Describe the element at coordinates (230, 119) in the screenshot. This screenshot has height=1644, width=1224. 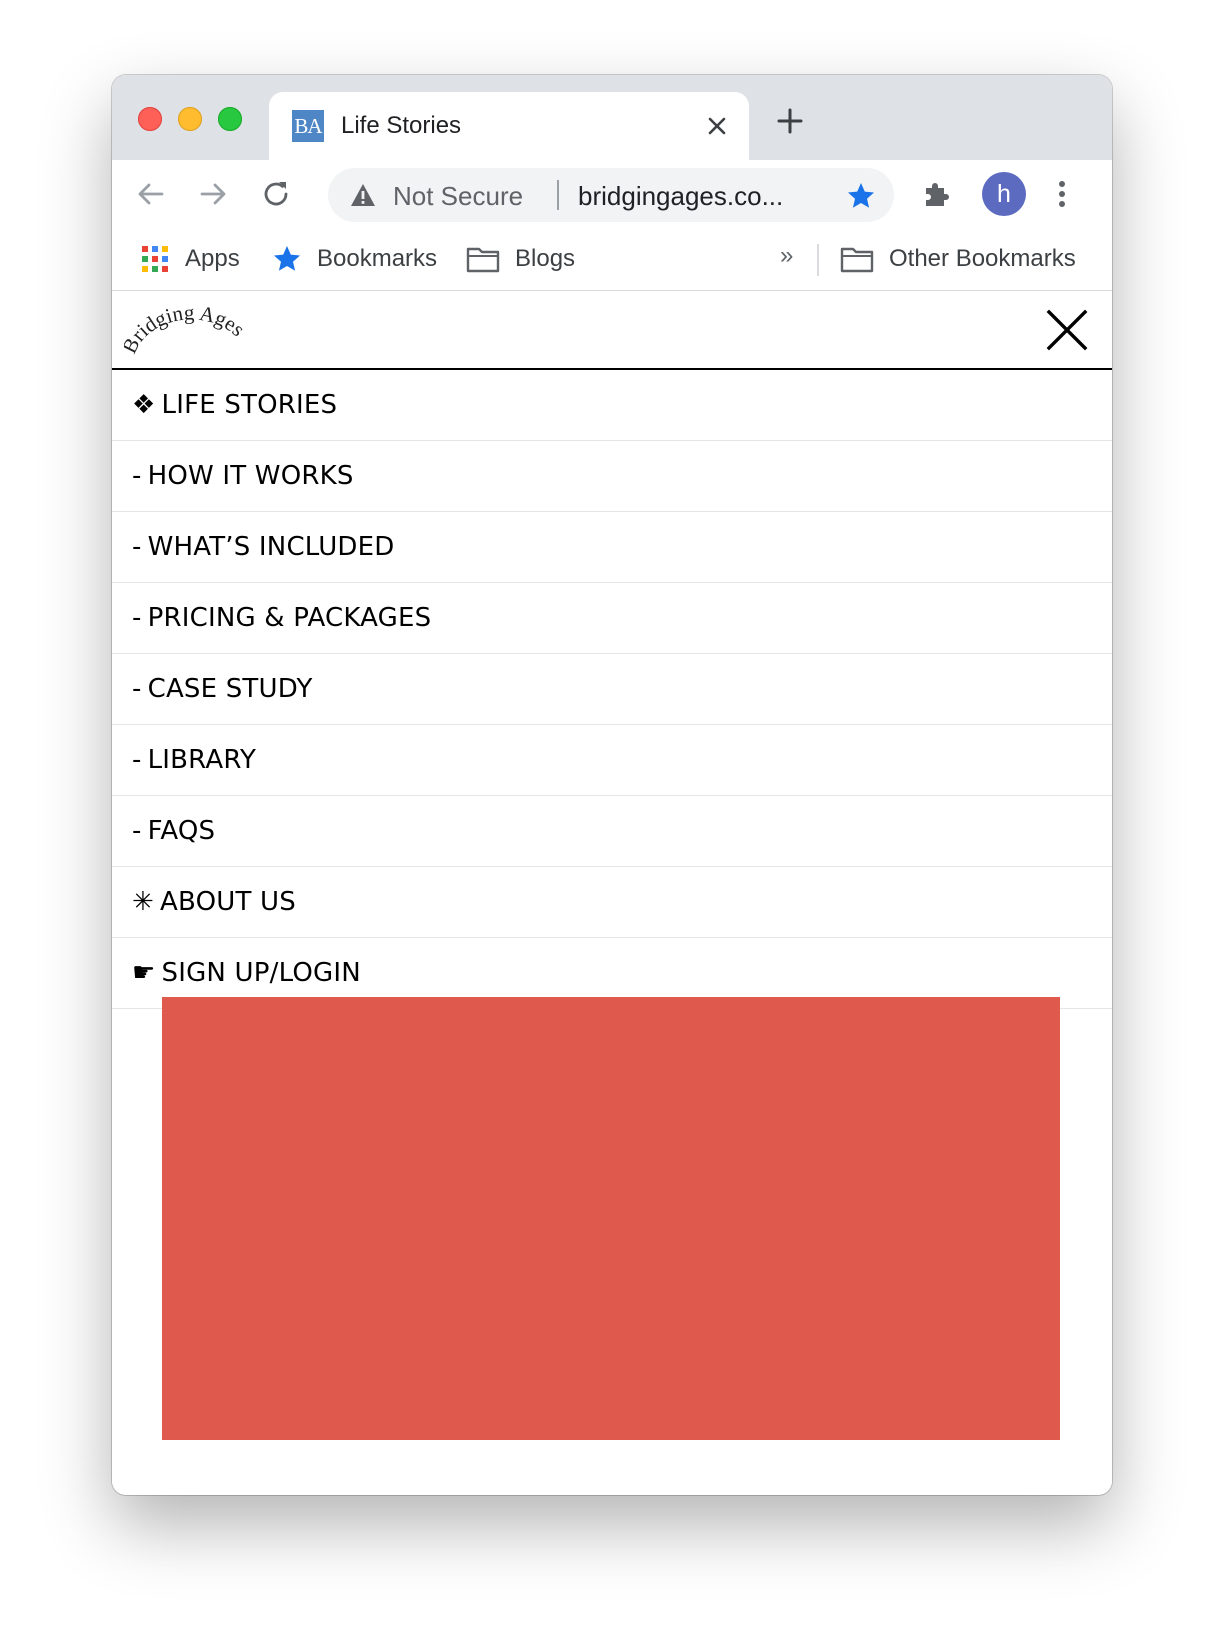
I see `zoom-window-button` at that location.